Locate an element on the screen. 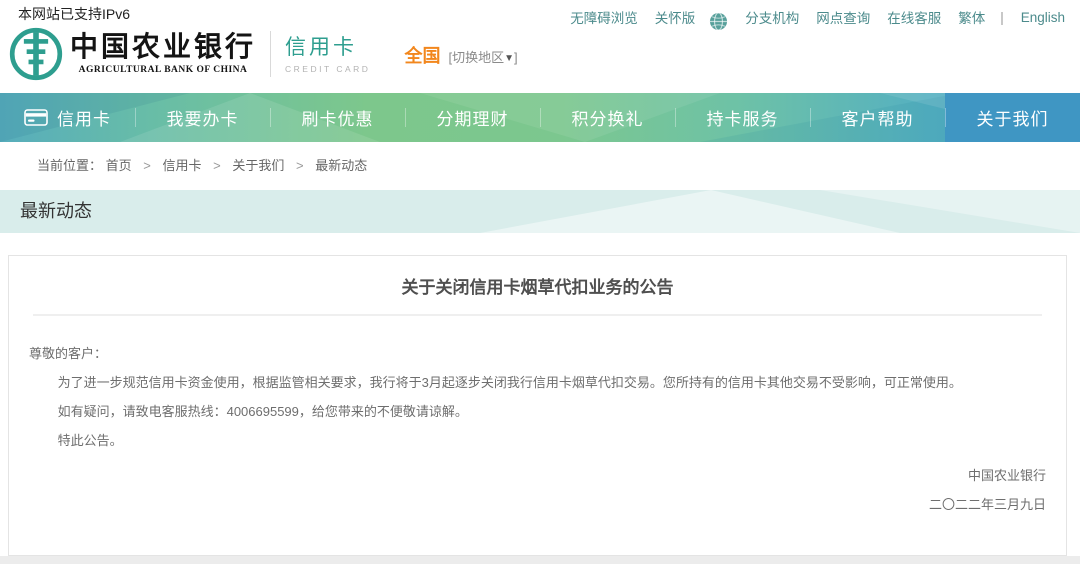 This screenshot has width=1080, height=564. nav-item-label: 持卡服务 is located at coordinates (742, 119).